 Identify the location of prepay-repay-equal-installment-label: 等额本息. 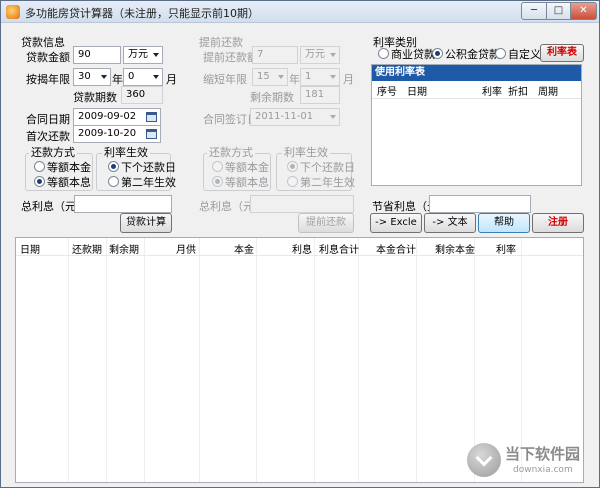
(247, 182).